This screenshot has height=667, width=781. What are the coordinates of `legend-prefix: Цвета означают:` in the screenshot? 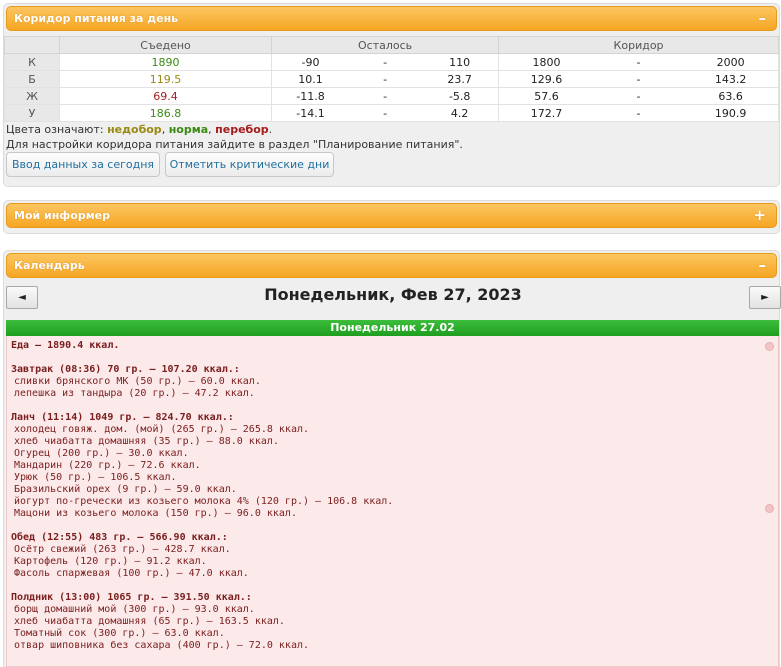 It's located at (55, 129).